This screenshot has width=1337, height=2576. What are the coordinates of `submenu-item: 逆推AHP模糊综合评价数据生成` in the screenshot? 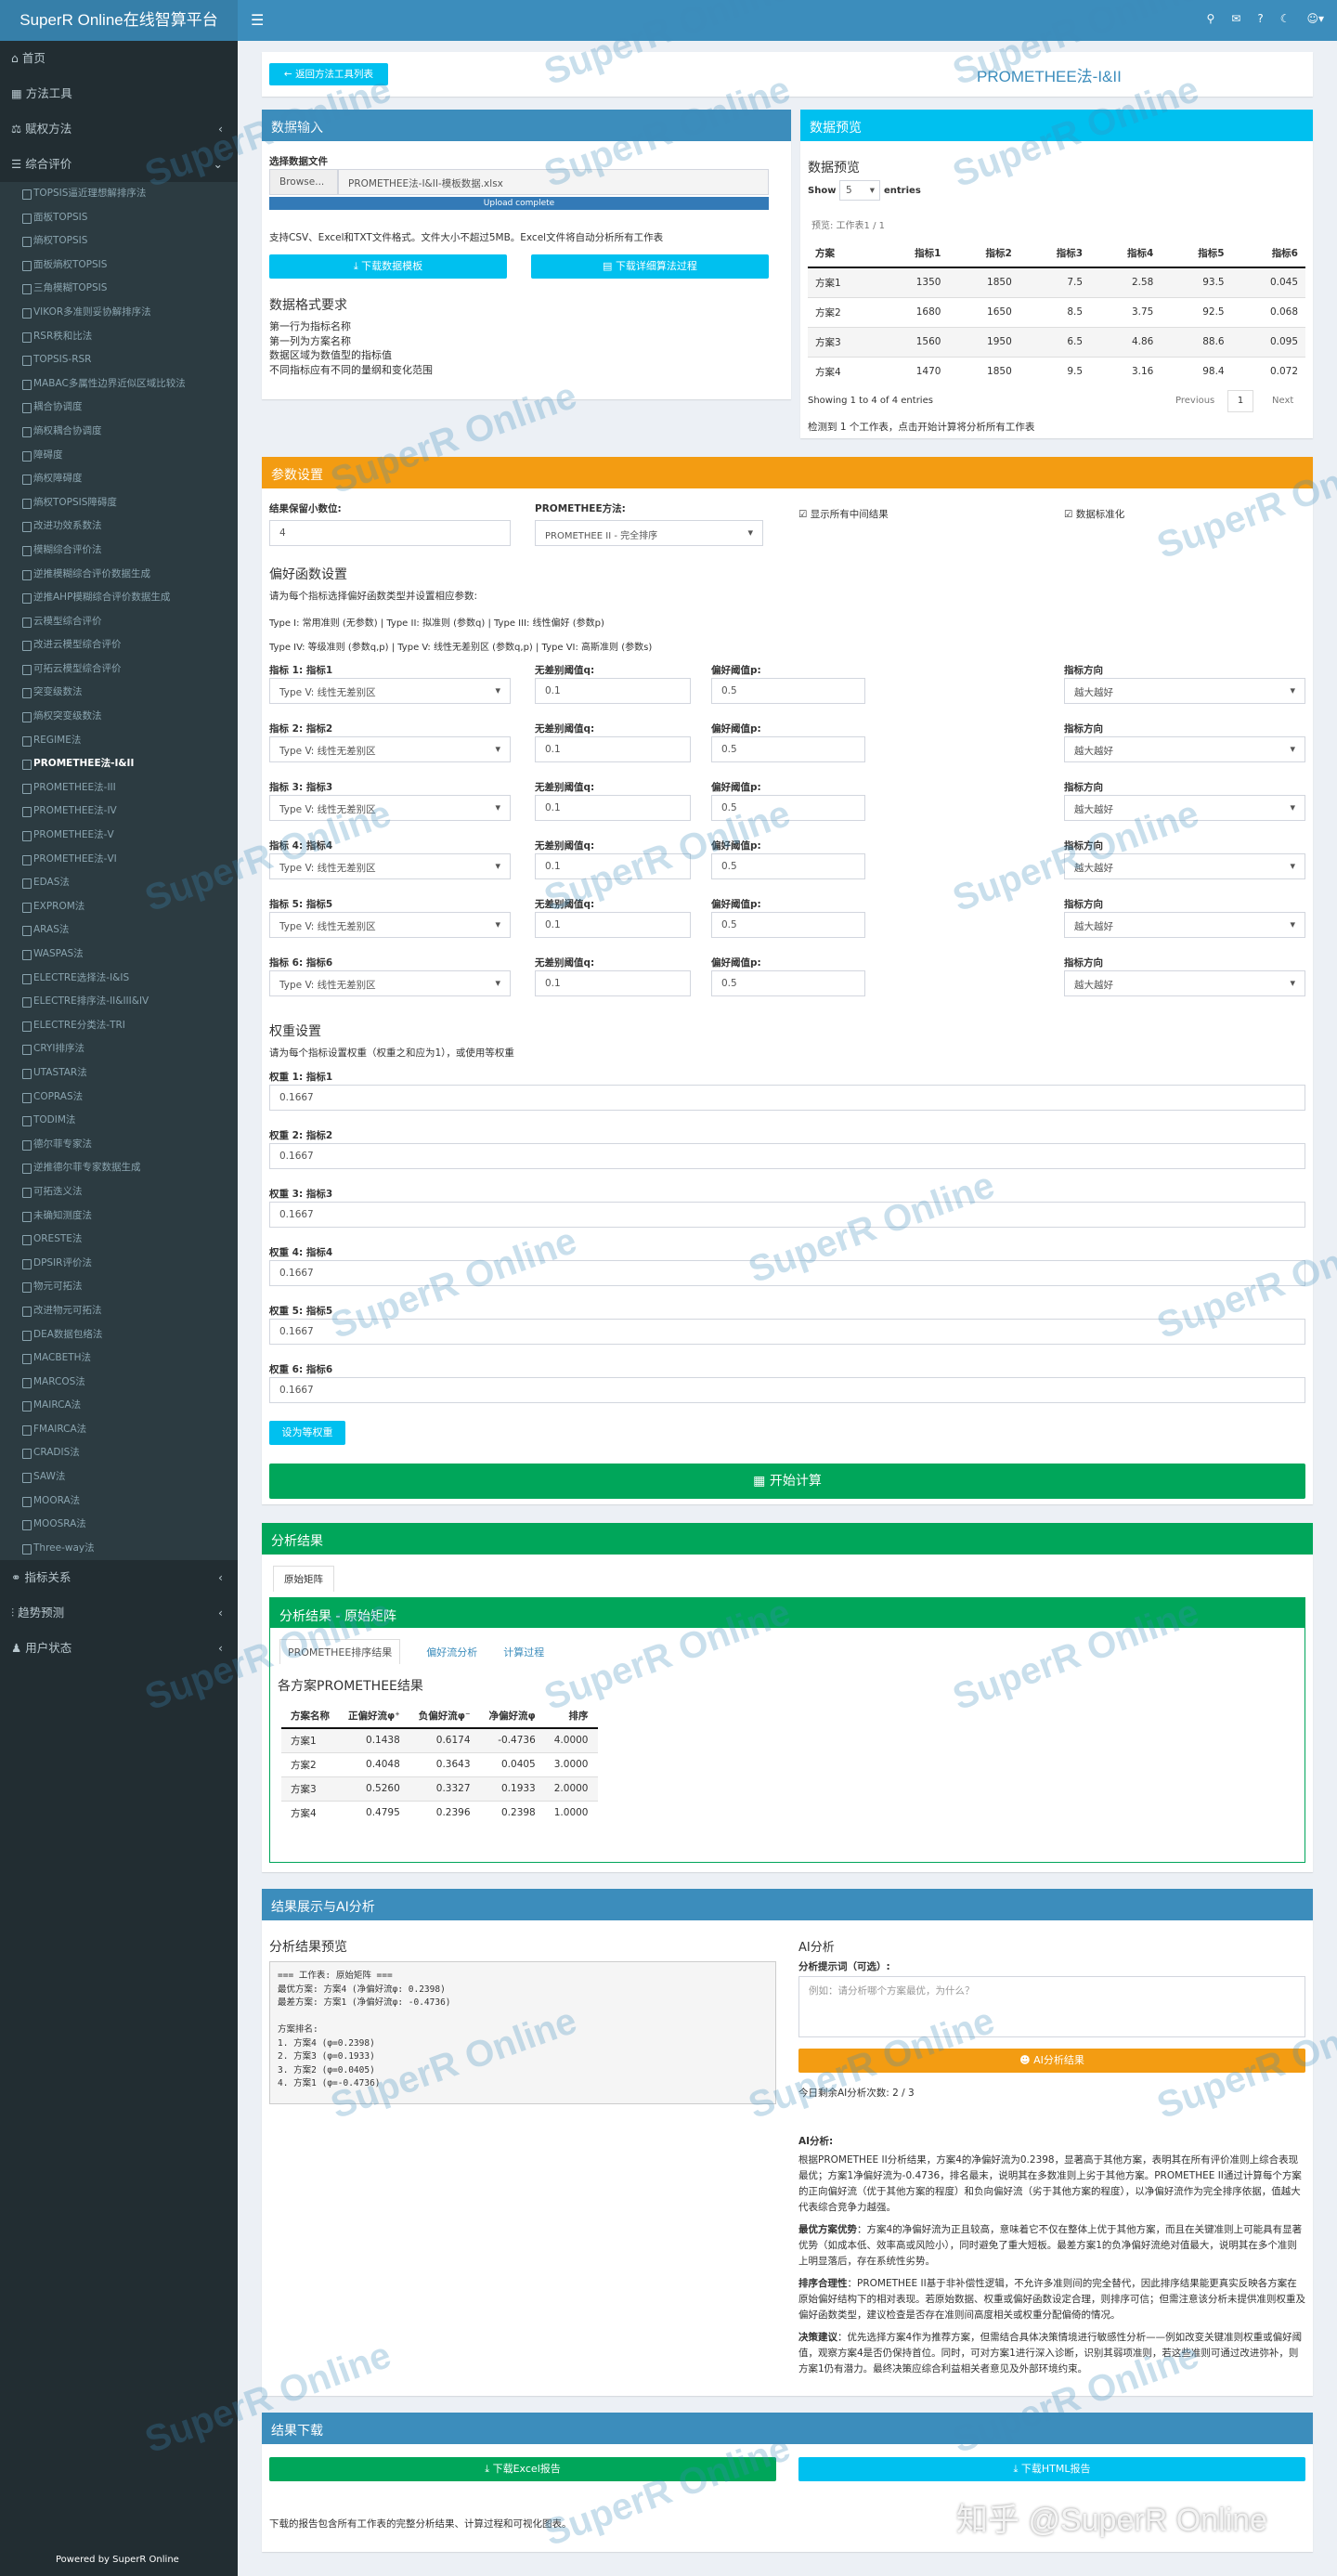 It's located at (119, 598).